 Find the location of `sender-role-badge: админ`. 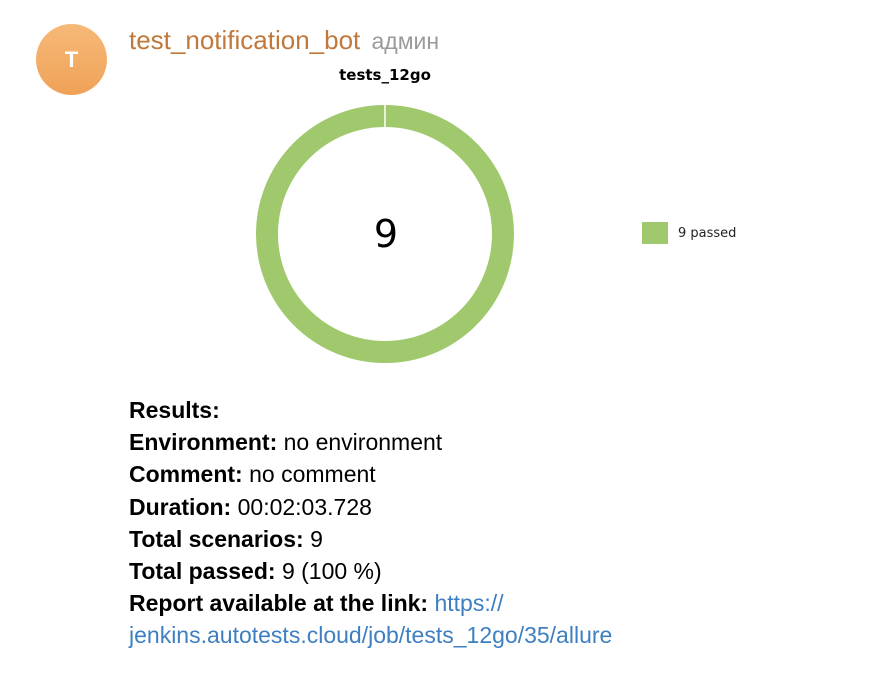

sender-role-badge: админ is located at coordinates (405, 41).